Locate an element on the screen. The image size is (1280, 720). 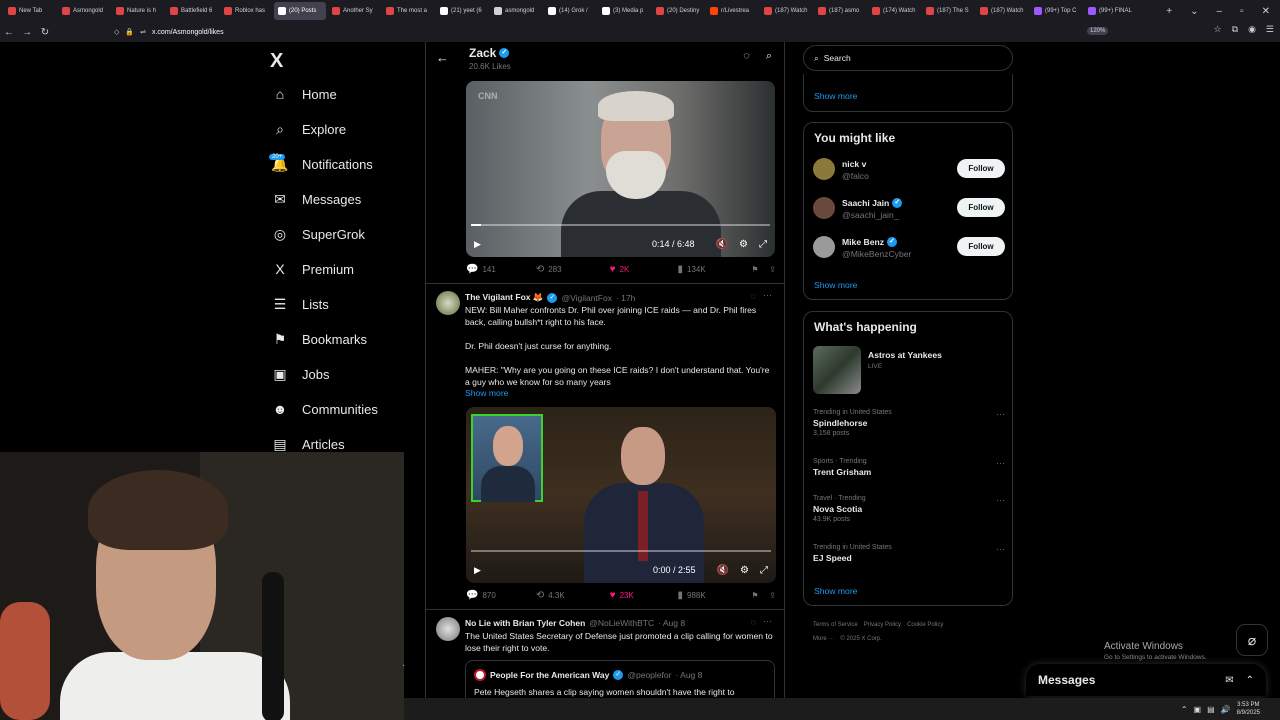
browser-tab: Another Sy is located at coordinates (354, 11).